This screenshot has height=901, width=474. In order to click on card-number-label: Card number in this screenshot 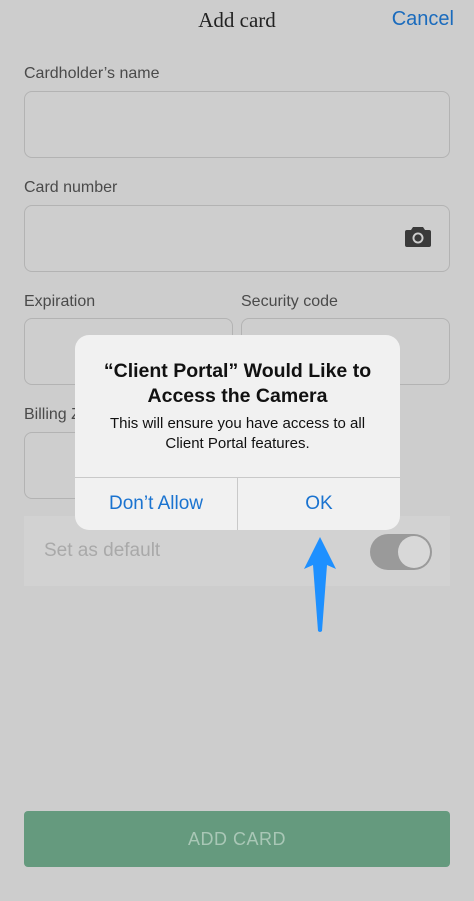, I will do `click(71, 187)`.